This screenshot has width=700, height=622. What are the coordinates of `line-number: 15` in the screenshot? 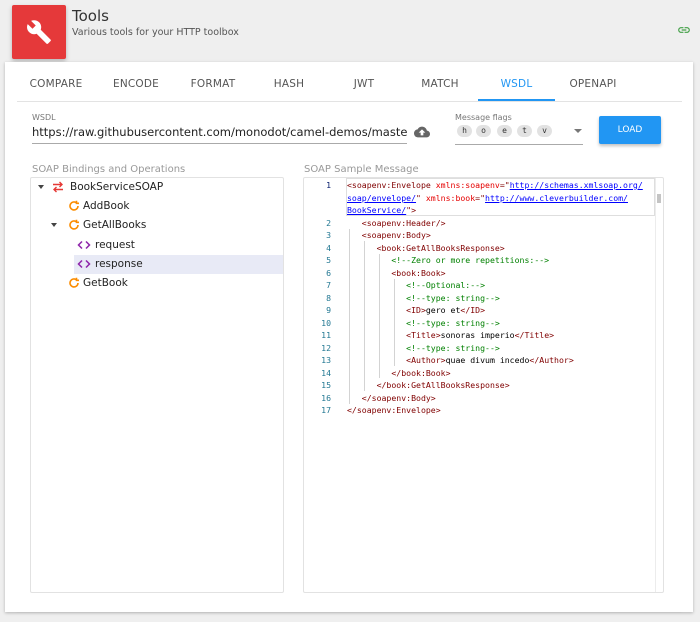 It's located at (326, 385).